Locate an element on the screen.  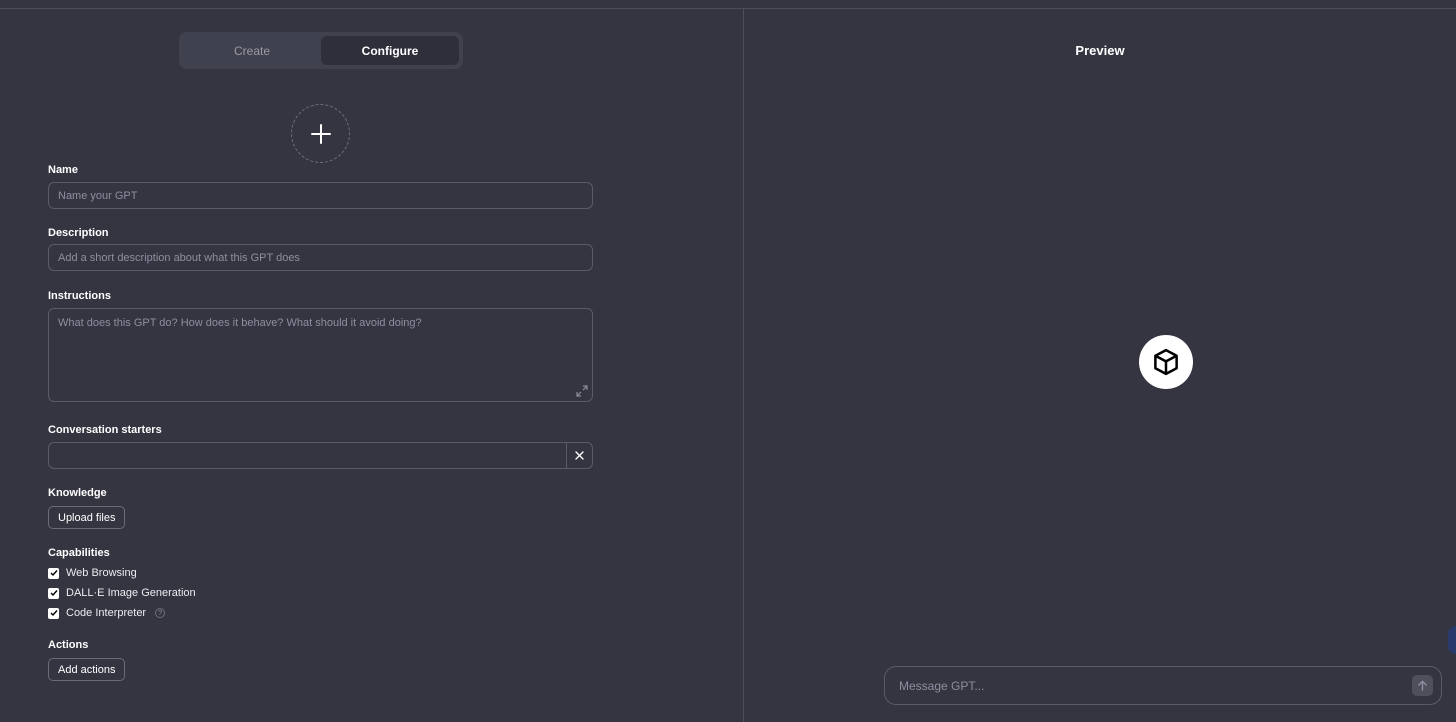
gpt-logo is located at coordinates (1166, 362).